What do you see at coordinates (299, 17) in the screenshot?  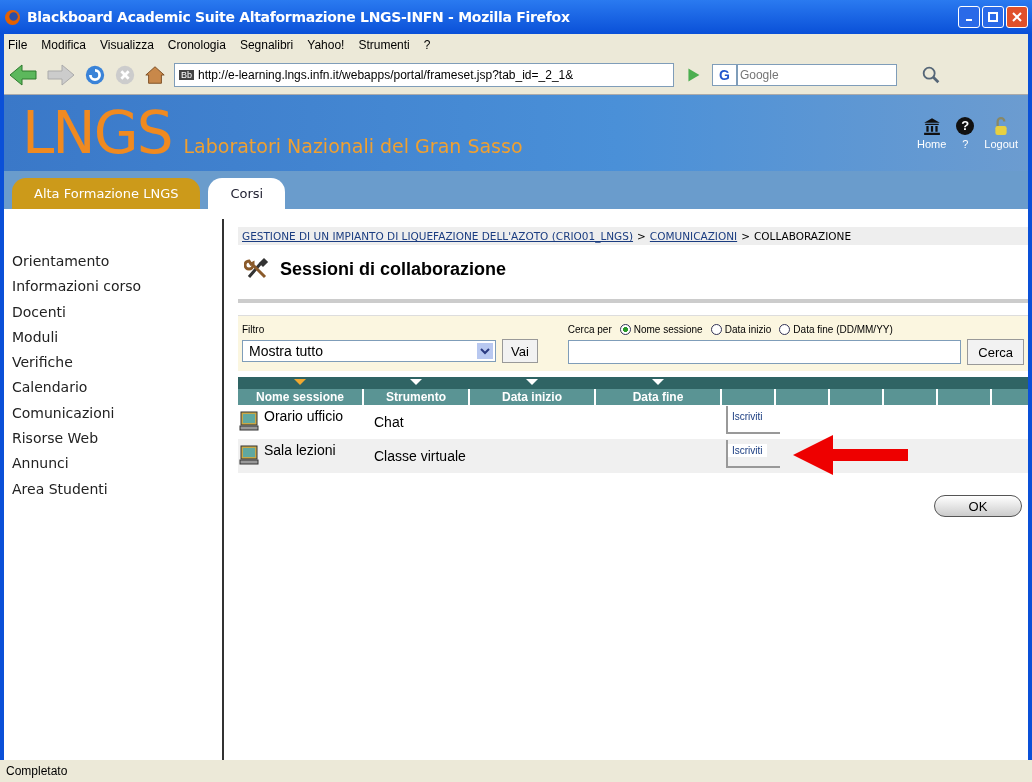 I see `window-title: Blackboard Academic Suite Altaformazione LNGS-INFN - Mozilla Firefox` at bounding box center [299, 17].